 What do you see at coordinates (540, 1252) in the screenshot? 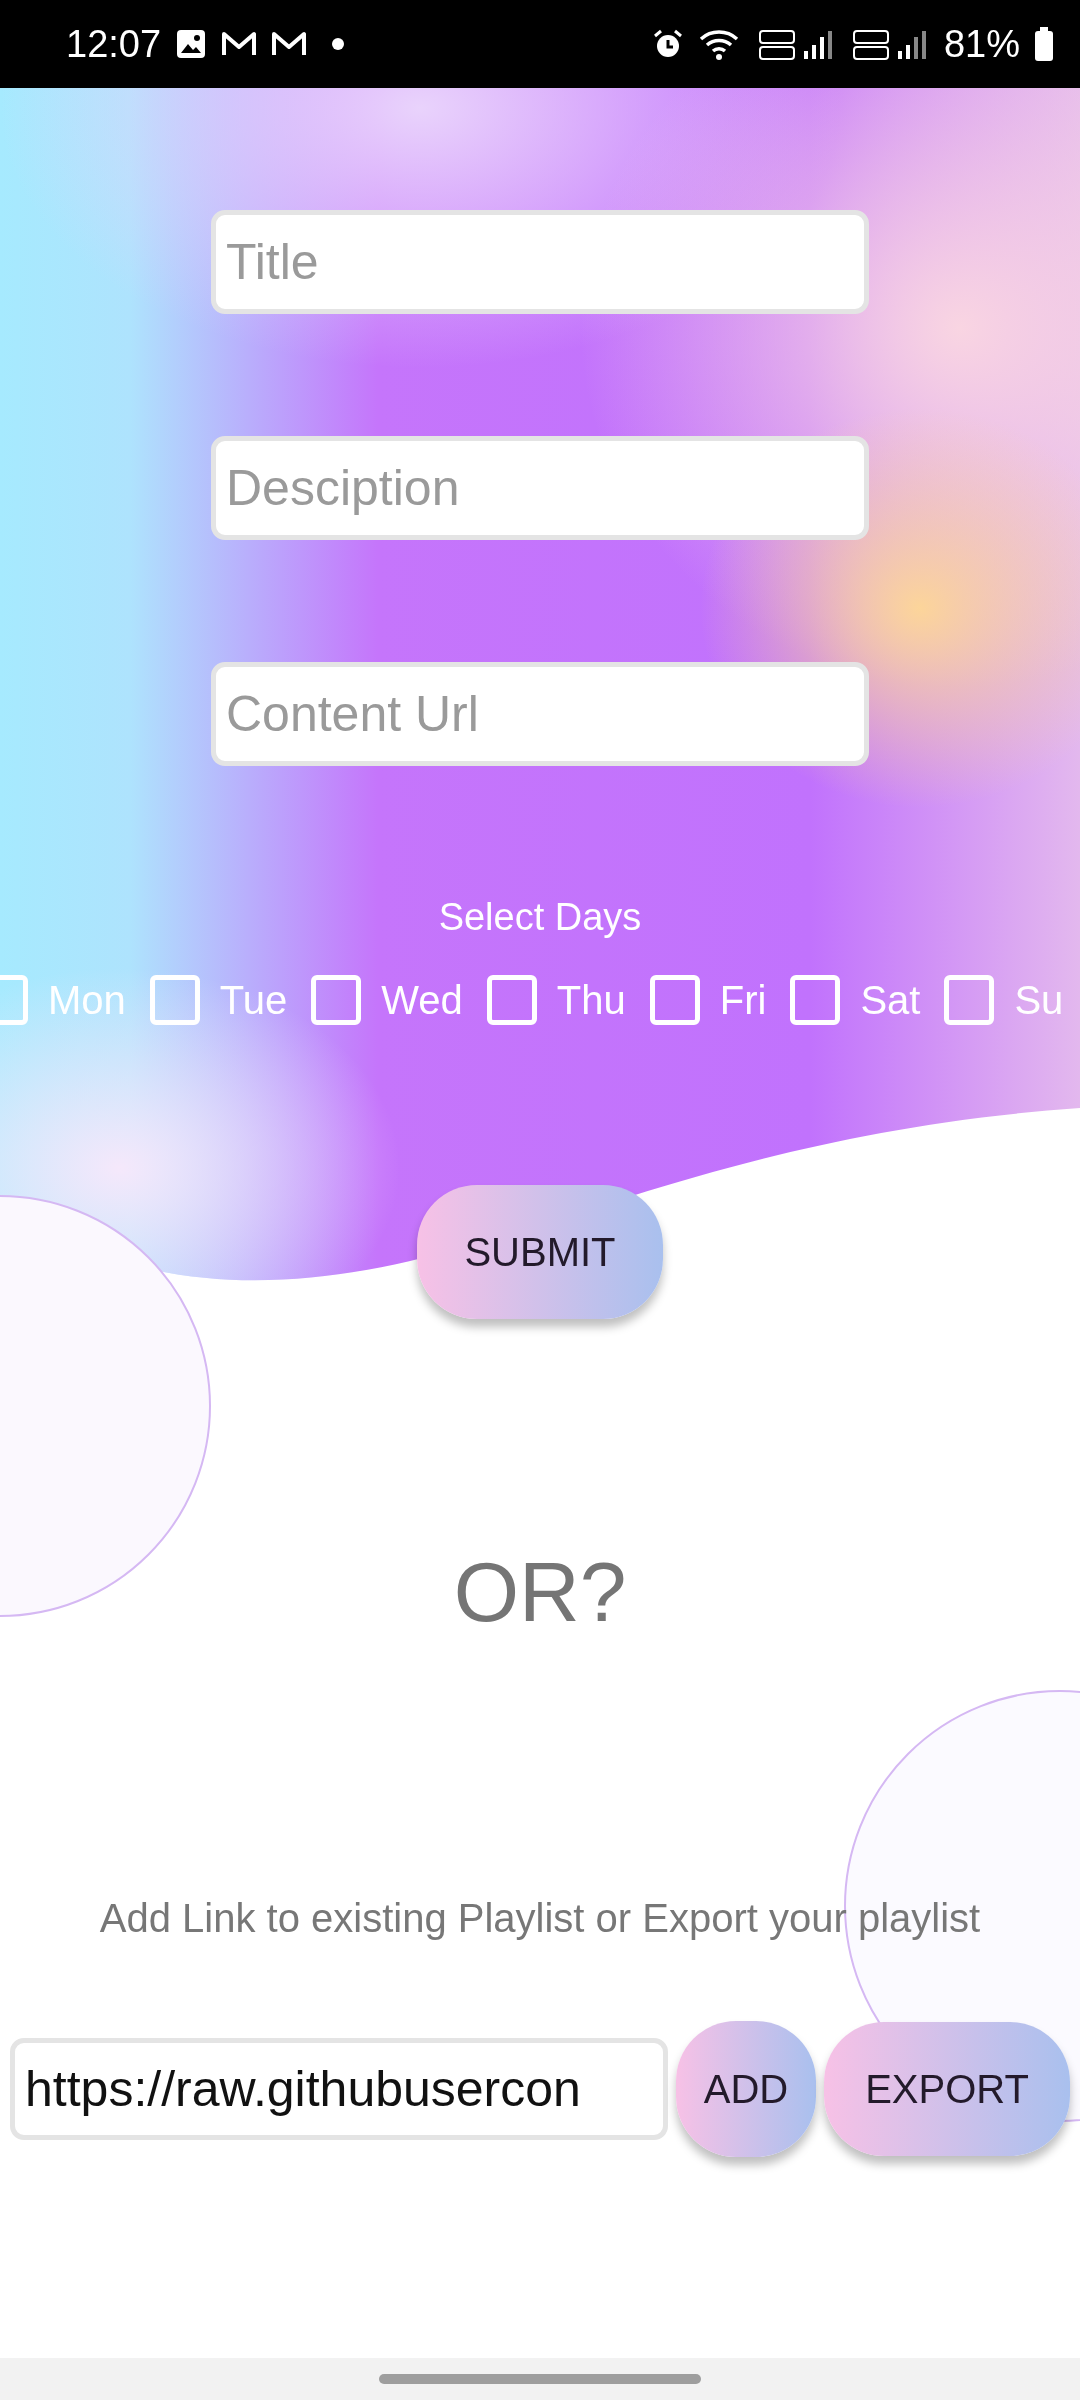
I see `submit-button: SUBMIT` at bounding box center [540, 1252].